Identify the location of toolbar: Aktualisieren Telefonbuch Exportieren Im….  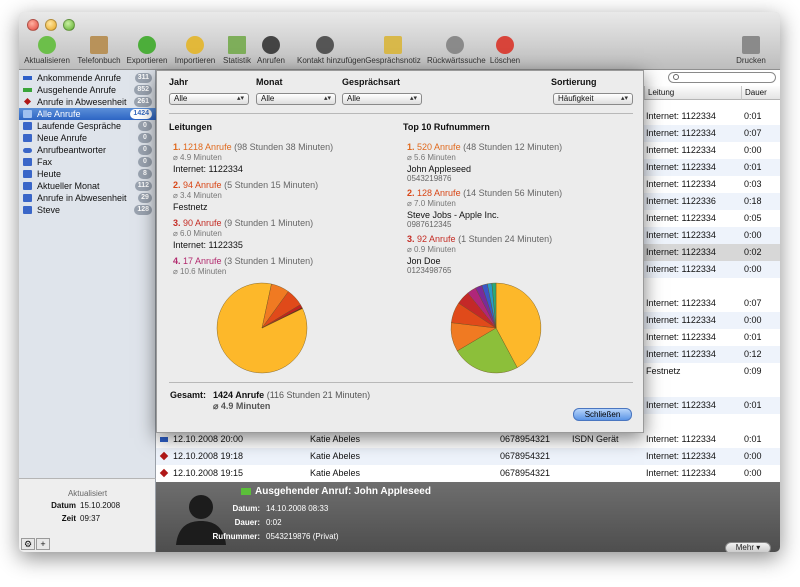
(399, 41).